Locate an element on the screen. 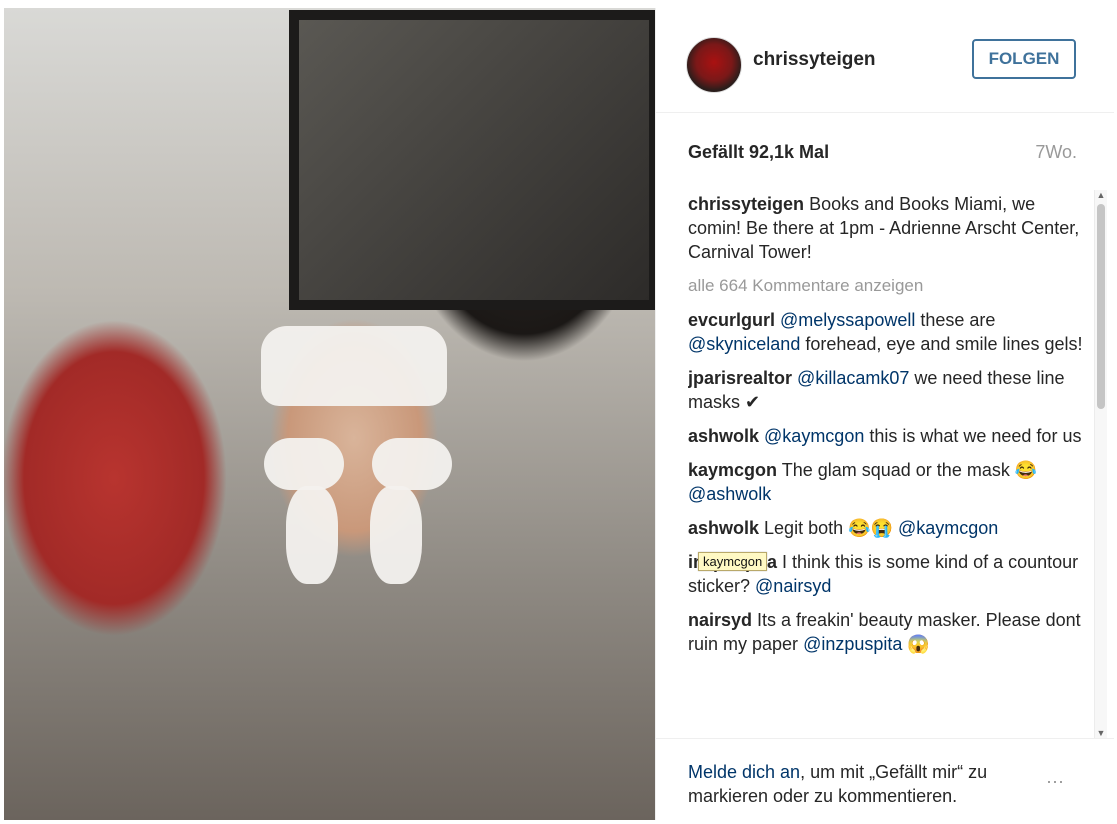 The height and width of the screenshot is (824, 1117). comments-scrollbar: ▲ ▼ is located at coordinates (1100, 464).